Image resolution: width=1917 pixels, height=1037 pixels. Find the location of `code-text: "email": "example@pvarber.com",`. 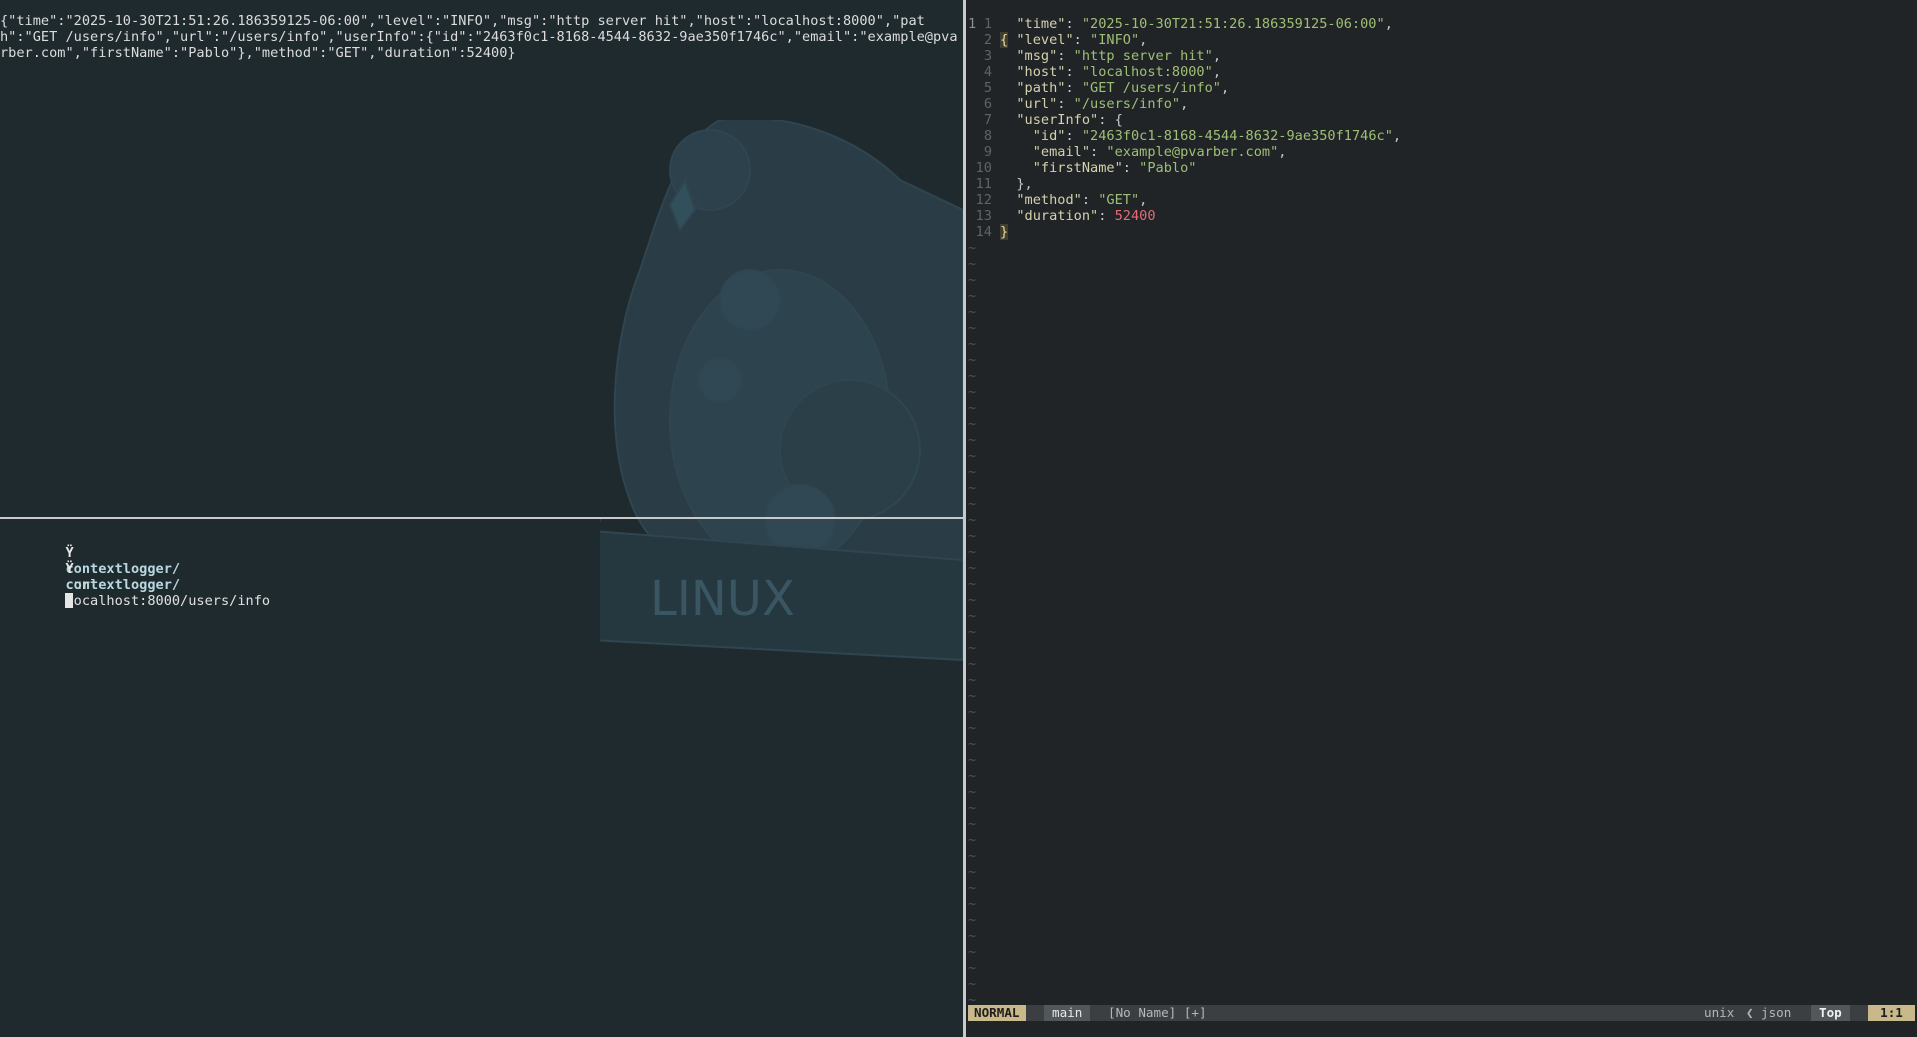

code-text: "email": "example@pvarber.com", is located at coordinates (1159, 152).